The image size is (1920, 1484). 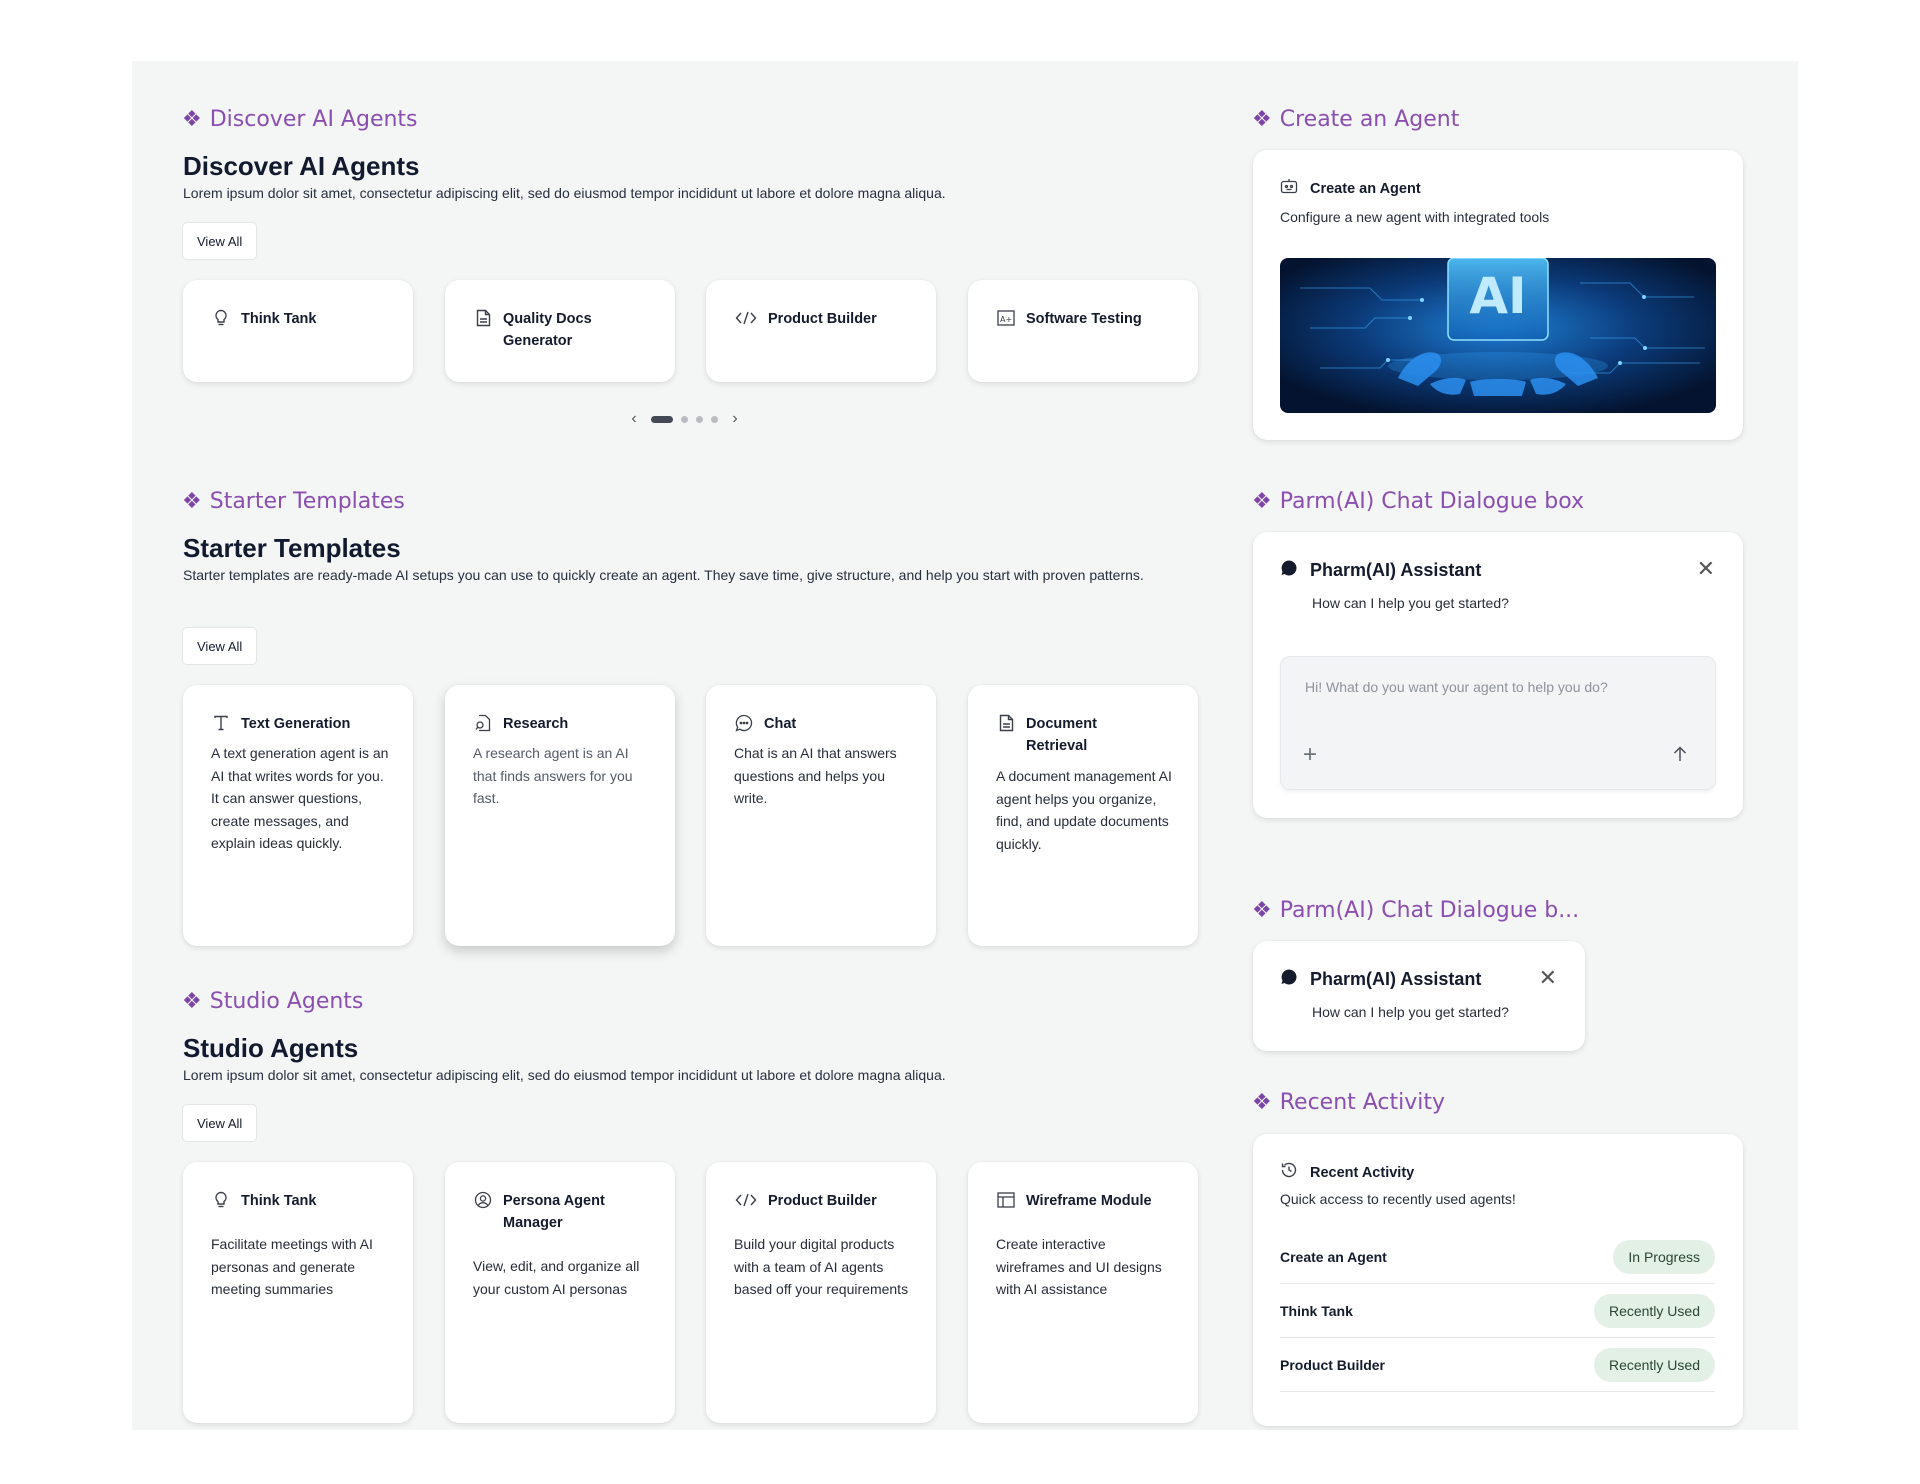 What do you see at coordinates (1089, 1201) in the screenshot?
I see `card-title: Wireframe Module` at bounding box center [1089, 1201].